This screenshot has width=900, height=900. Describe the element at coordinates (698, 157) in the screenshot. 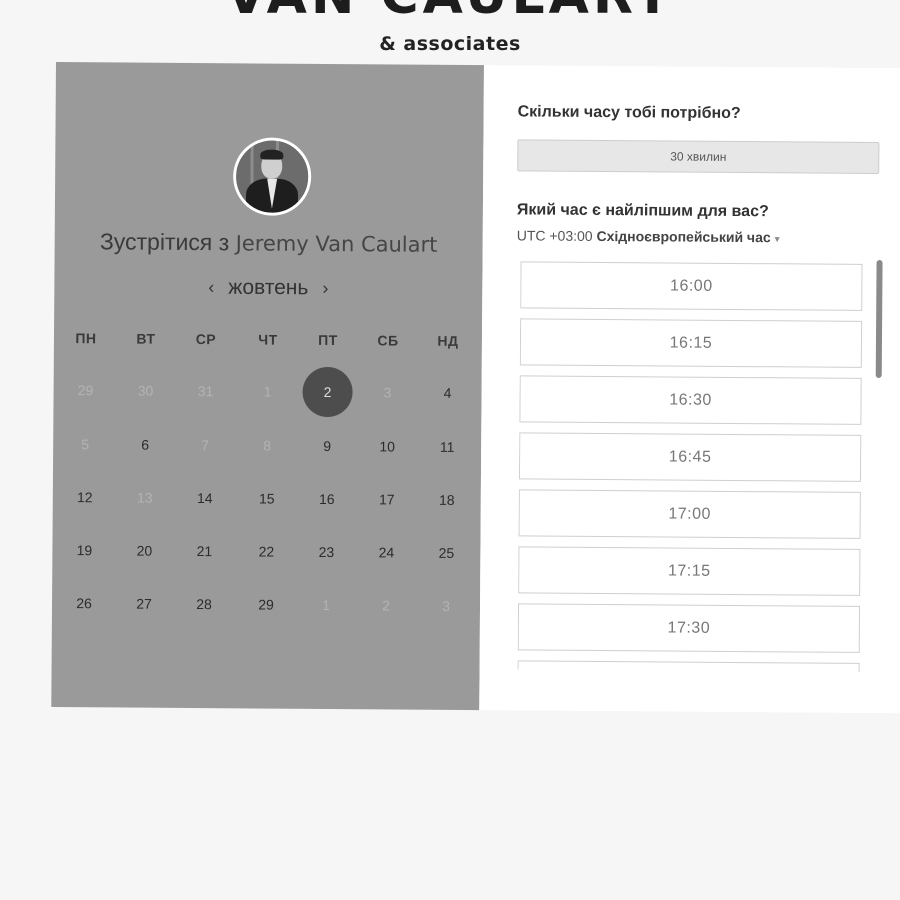

I see `duration-select: 30 хвилин` at that location.